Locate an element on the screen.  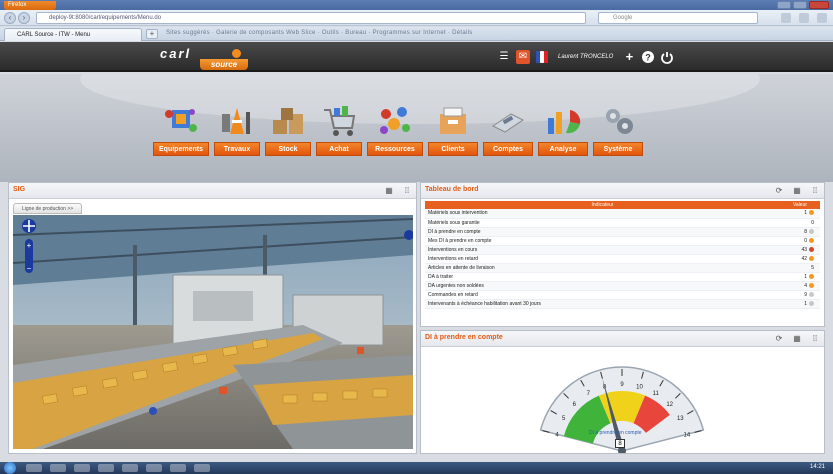
kpi-row: Commandes en retard 9 is located at coordinates (622, 295).